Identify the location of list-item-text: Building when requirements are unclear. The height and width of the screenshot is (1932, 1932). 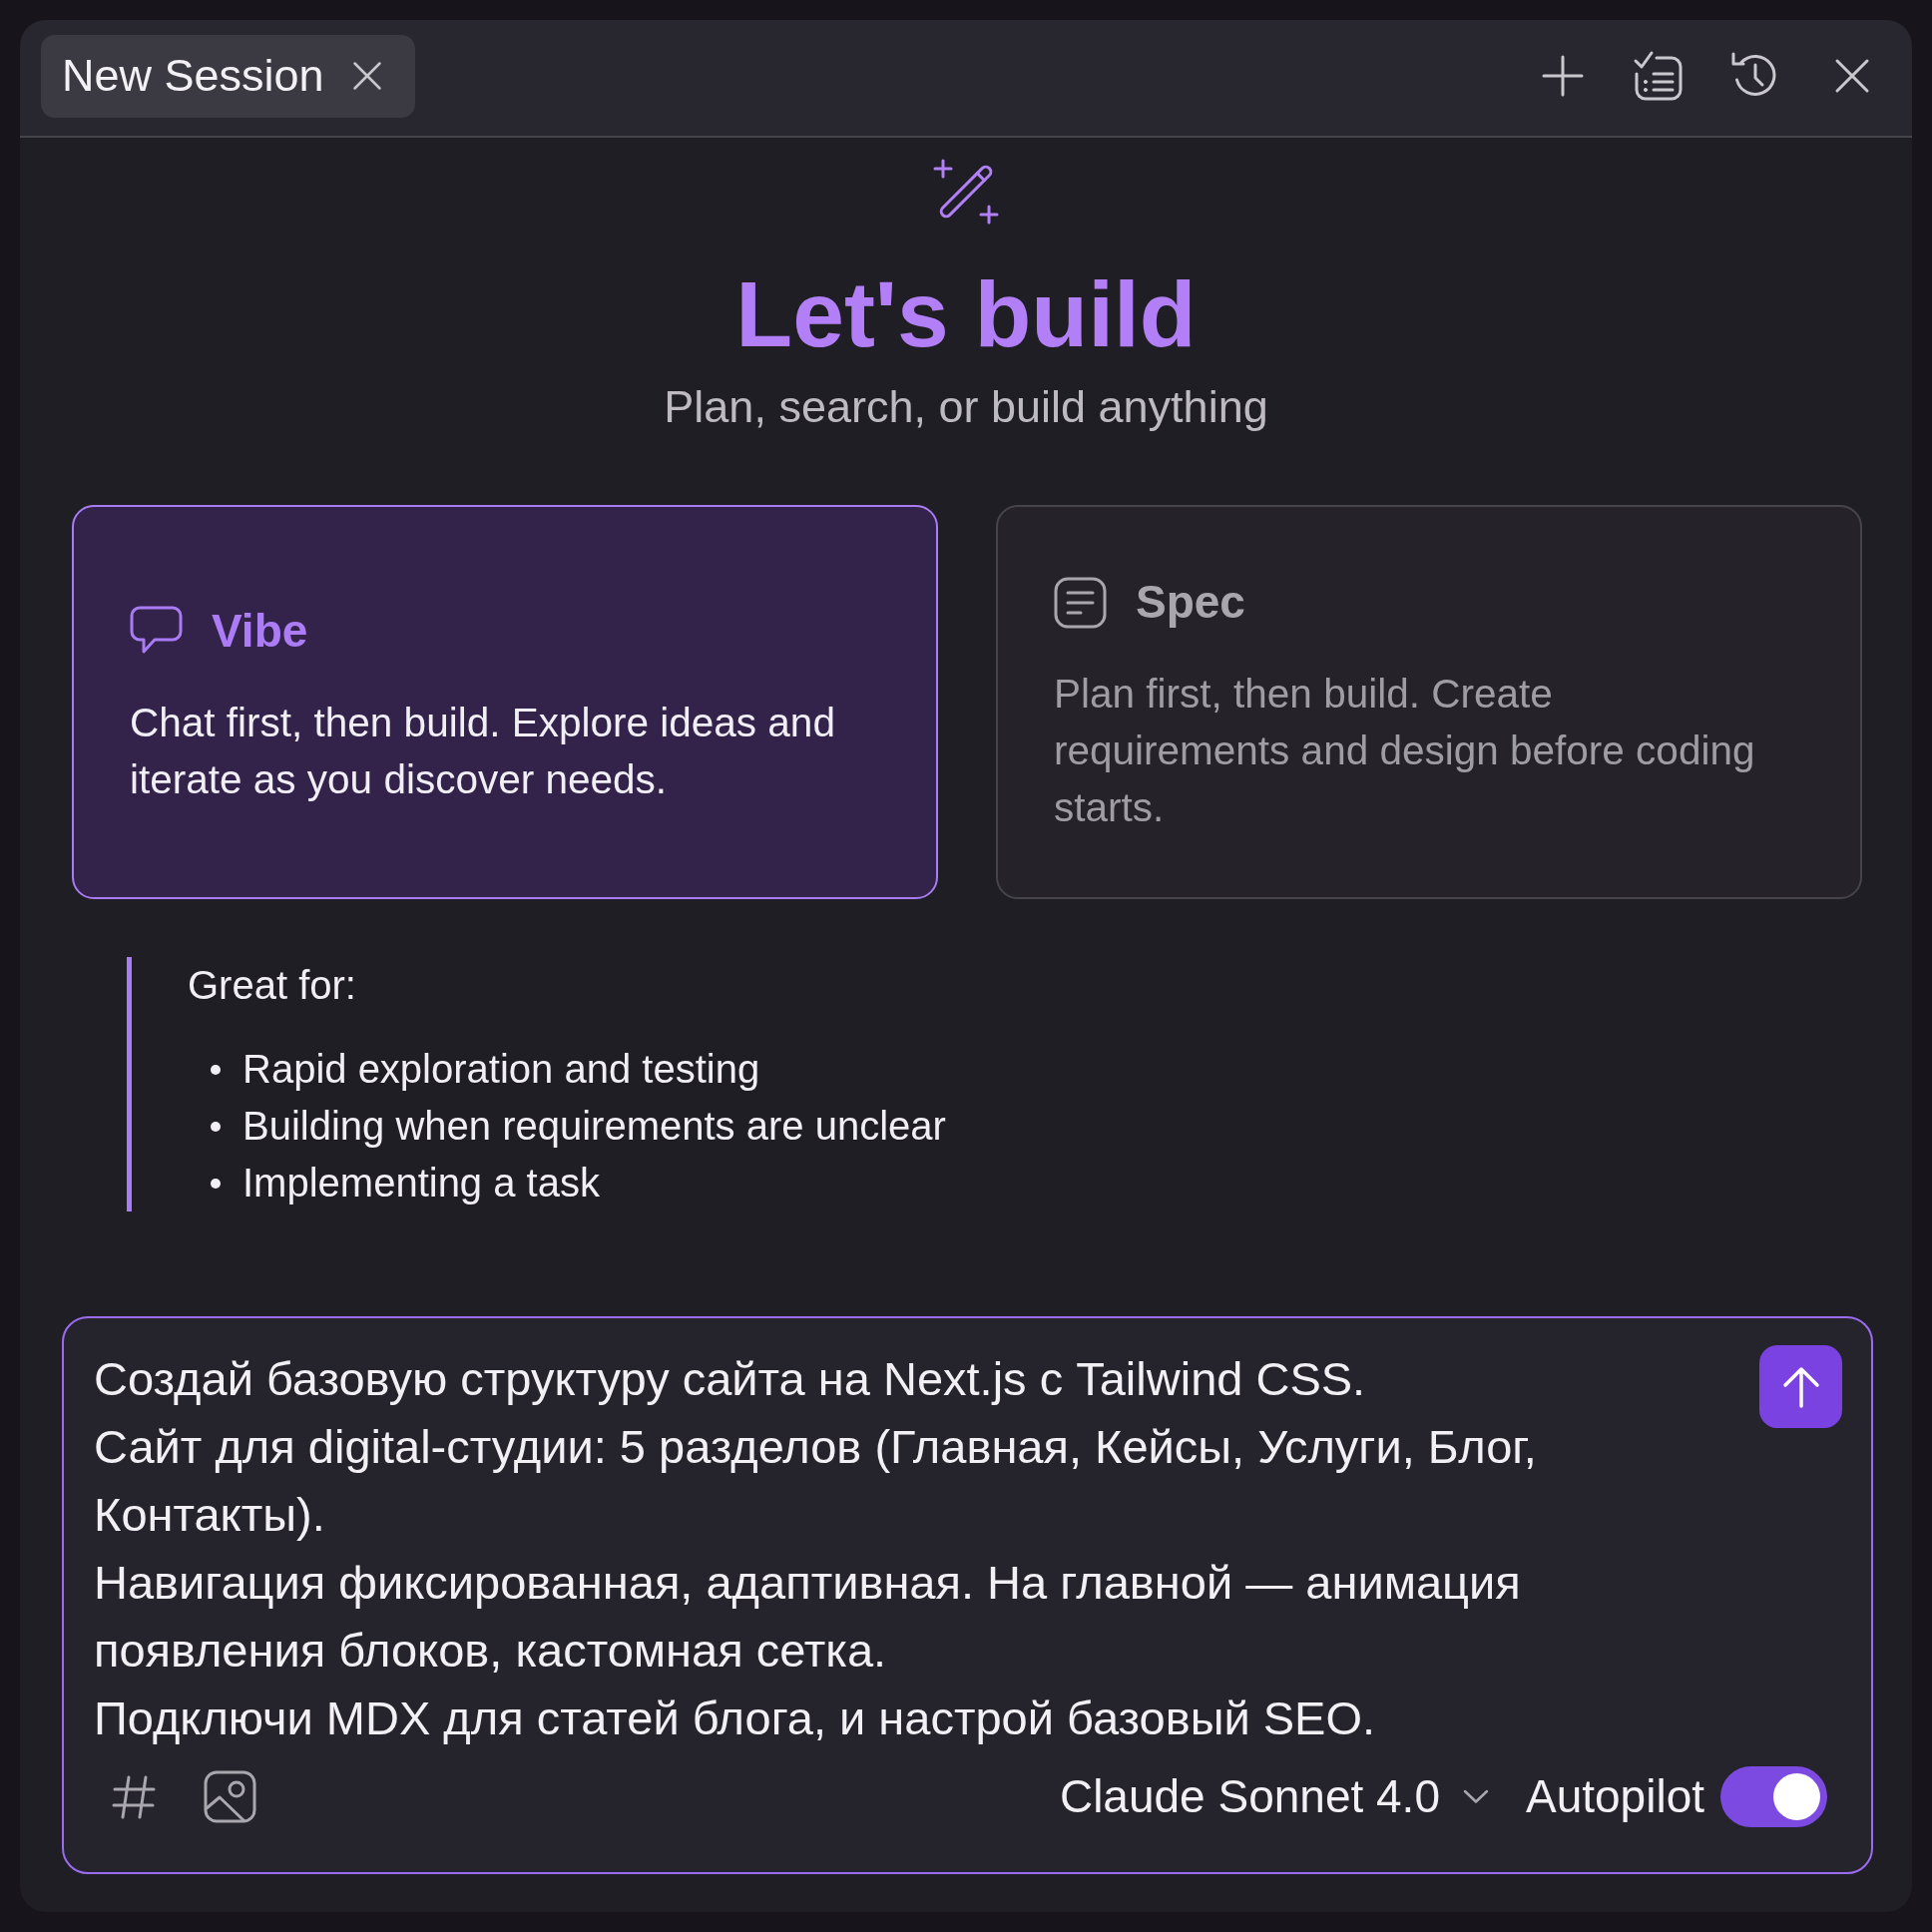
(594, 1126).